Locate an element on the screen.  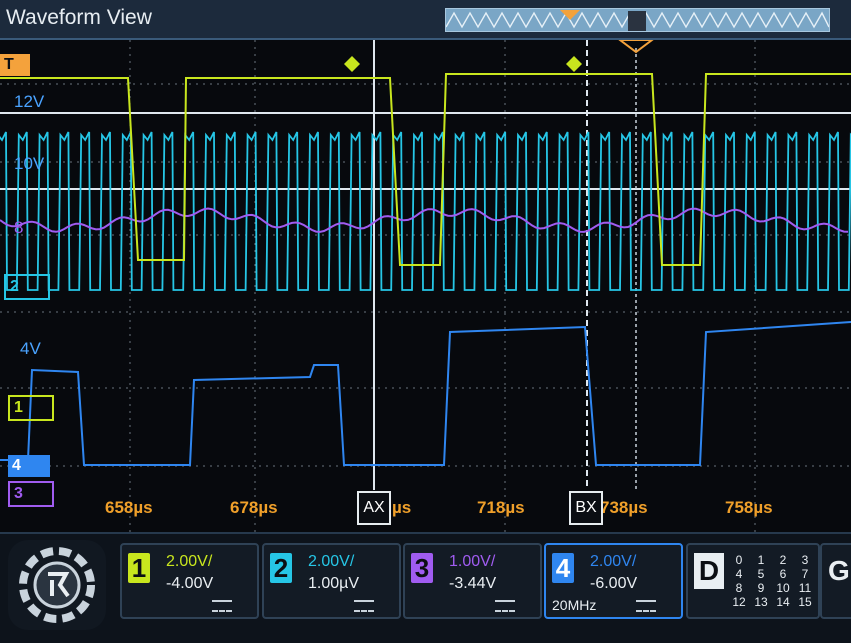
time-label-718: 718µs is located at coordinates (501, 507).